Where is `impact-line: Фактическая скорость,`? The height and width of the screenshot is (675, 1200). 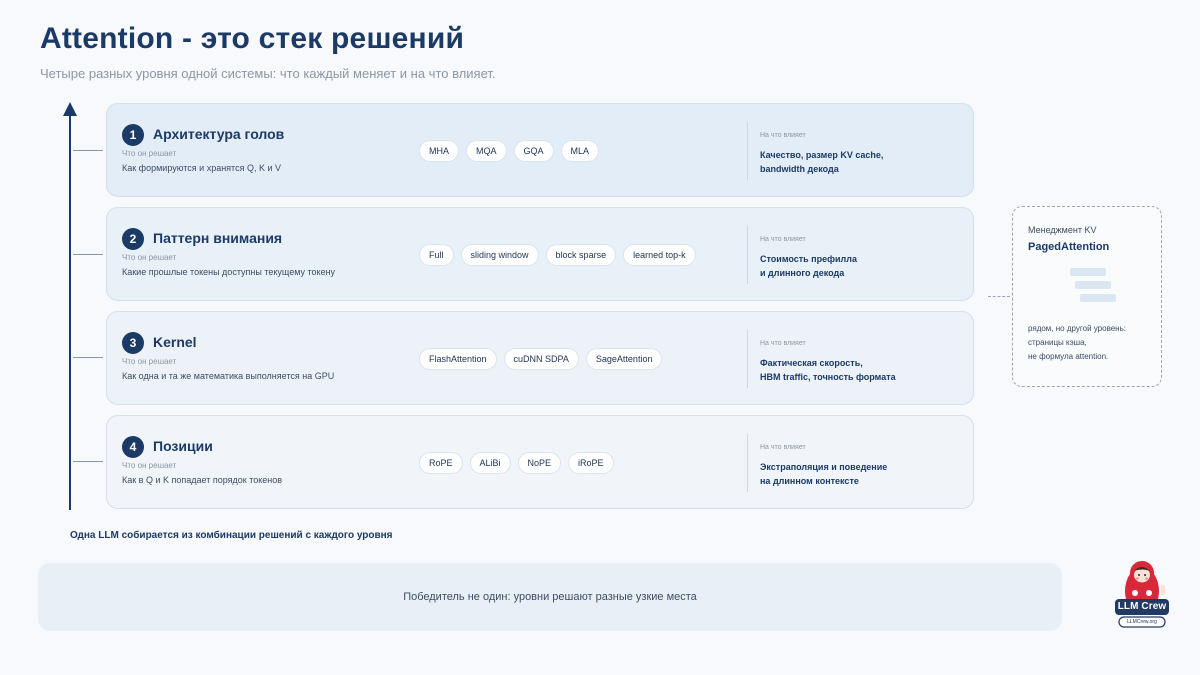
impact-line: Фактическая скорость, is located at coordinates (811, 363).